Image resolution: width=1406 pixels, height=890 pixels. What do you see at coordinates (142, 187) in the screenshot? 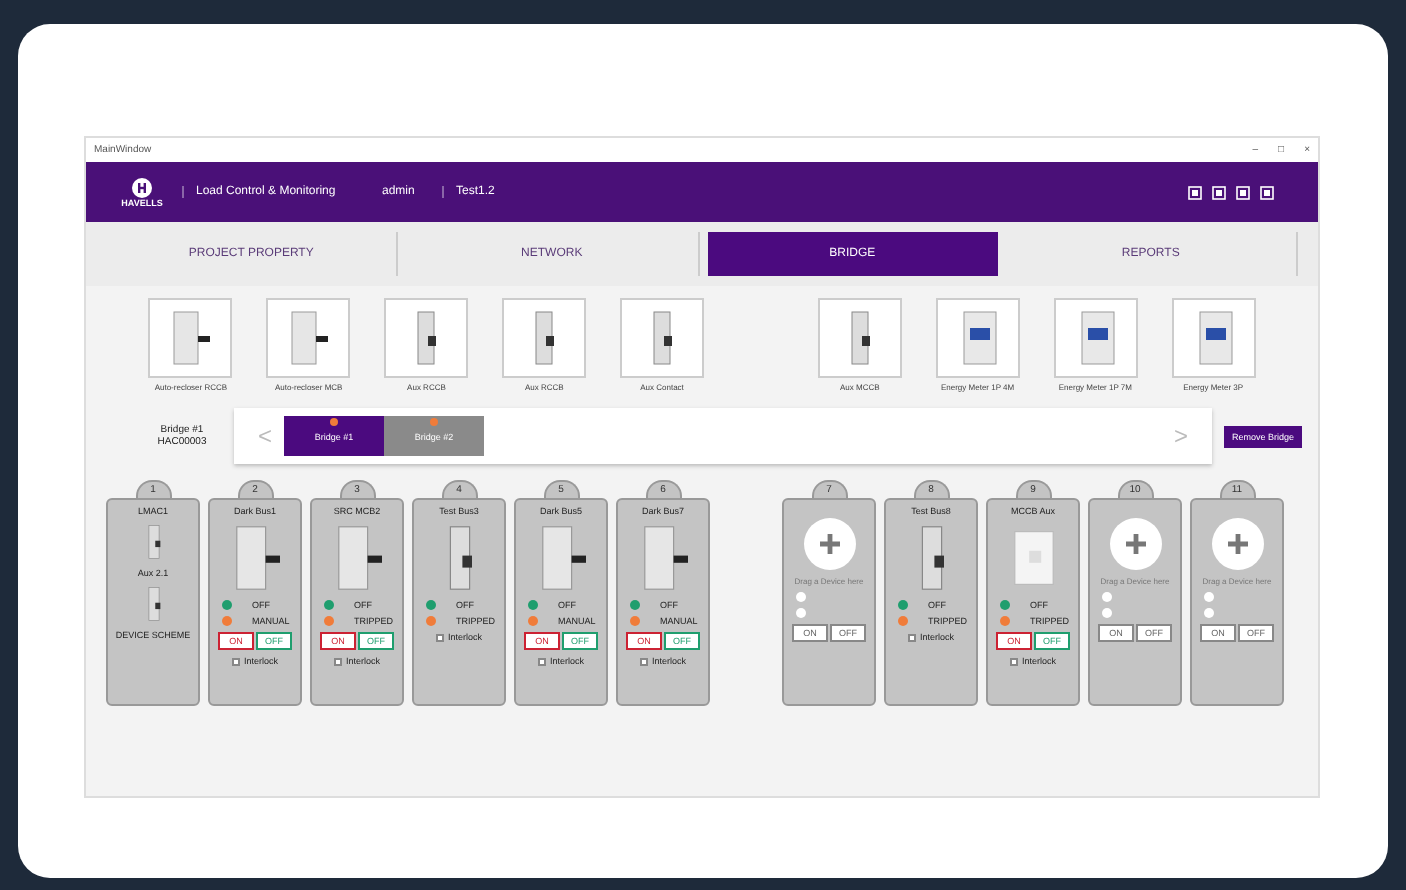
I see `logo-icon` at bounding box center [142, 187].